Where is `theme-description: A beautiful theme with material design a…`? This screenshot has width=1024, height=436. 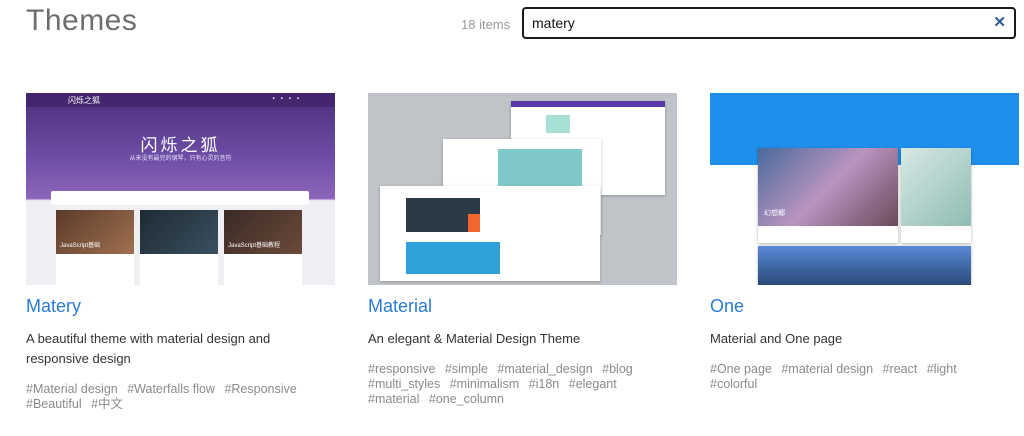 theme-description: A beautiful theme with material design a… is located at coordinates (148, 348).